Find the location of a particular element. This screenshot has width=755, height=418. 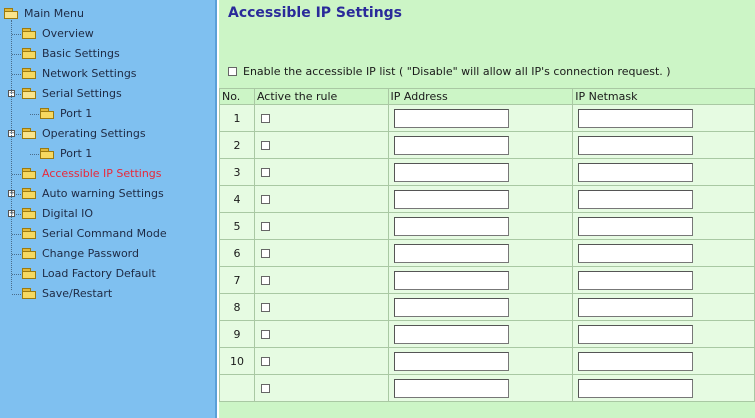

sidebar-item-label: Operating Settings is located at coordinates (94, 133).